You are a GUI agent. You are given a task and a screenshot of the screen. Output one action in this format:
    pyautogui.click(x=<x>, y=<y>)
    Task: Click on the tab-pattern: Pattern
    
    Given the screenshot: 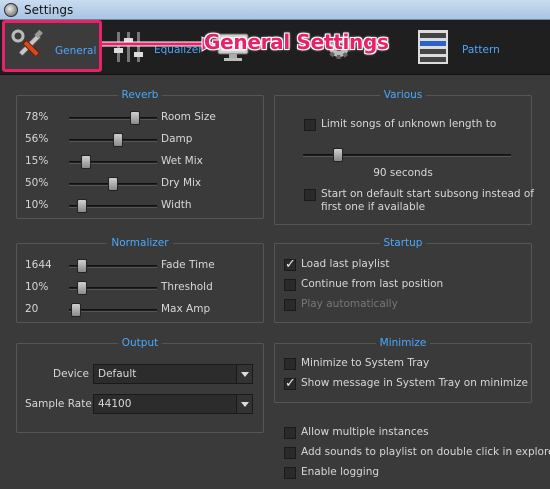 What is the action you would take?
    pyautogui.click(x=462, y=47)
    